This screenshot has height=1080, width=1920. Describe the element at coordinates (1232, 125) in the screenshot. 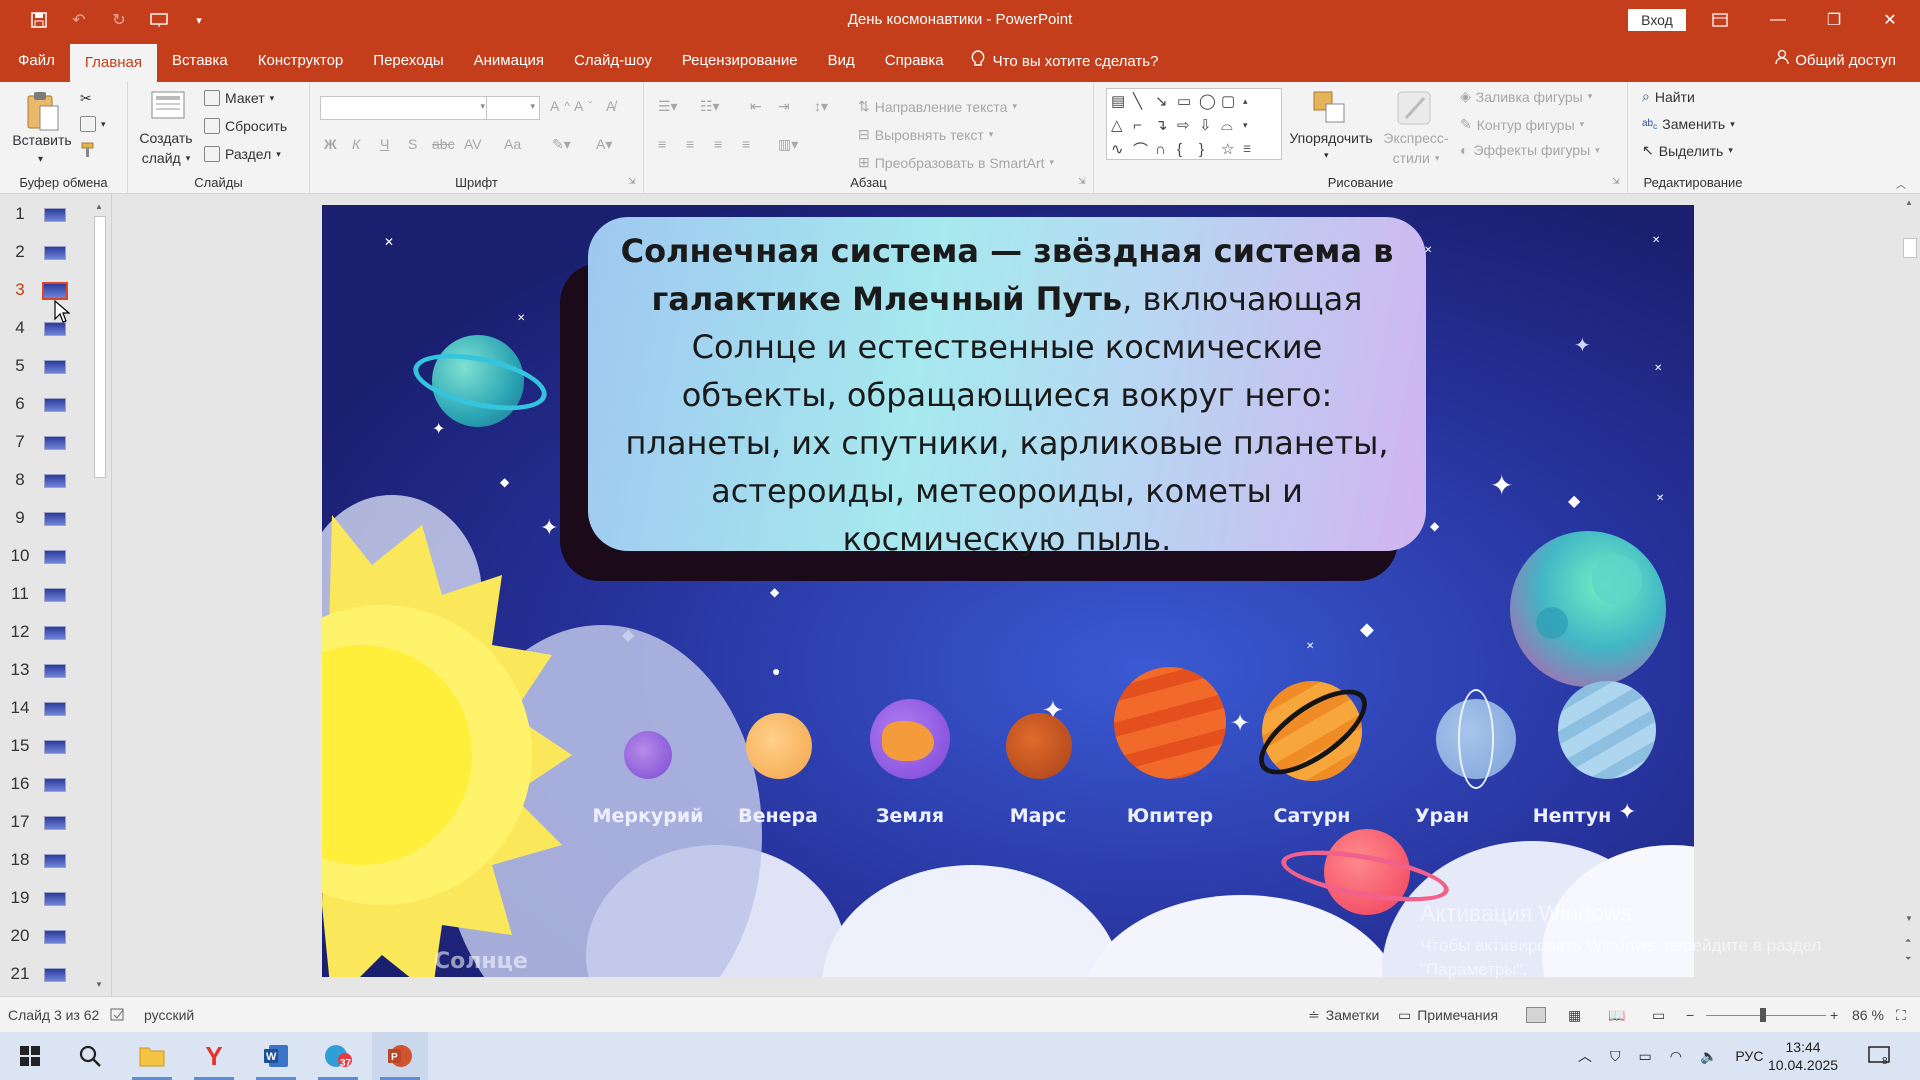

I see `freeform-shape-icon: ⌓` at that location.